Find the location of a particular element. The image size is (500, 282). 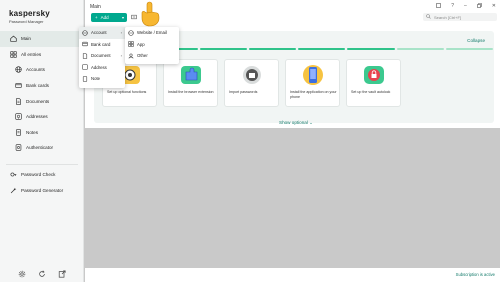

extension-art is located at coordinates (191, 75).